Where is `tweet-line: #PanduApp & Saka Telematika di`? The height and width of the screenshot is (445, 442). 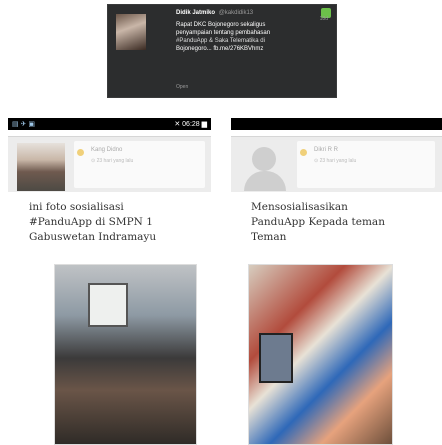
tweet-line: #PanduApp & Saka Telematika di is located at coordinates (220, 41).